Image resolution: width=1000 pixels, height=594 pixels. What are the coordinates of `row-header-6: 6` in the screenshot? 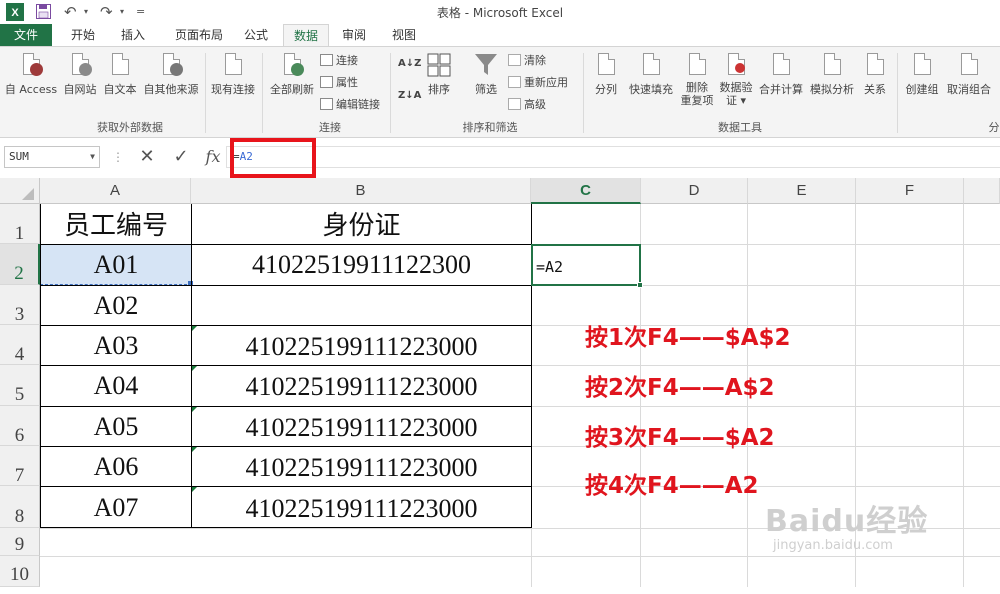 It's located at (20, 426).